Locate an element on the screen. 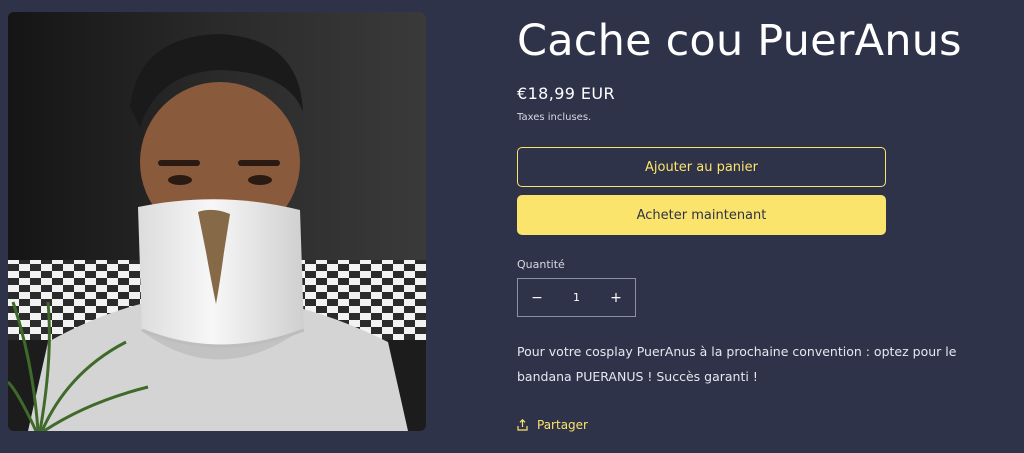  product-title: Cache cou PuerAnus is located at coordinates (739, 41).